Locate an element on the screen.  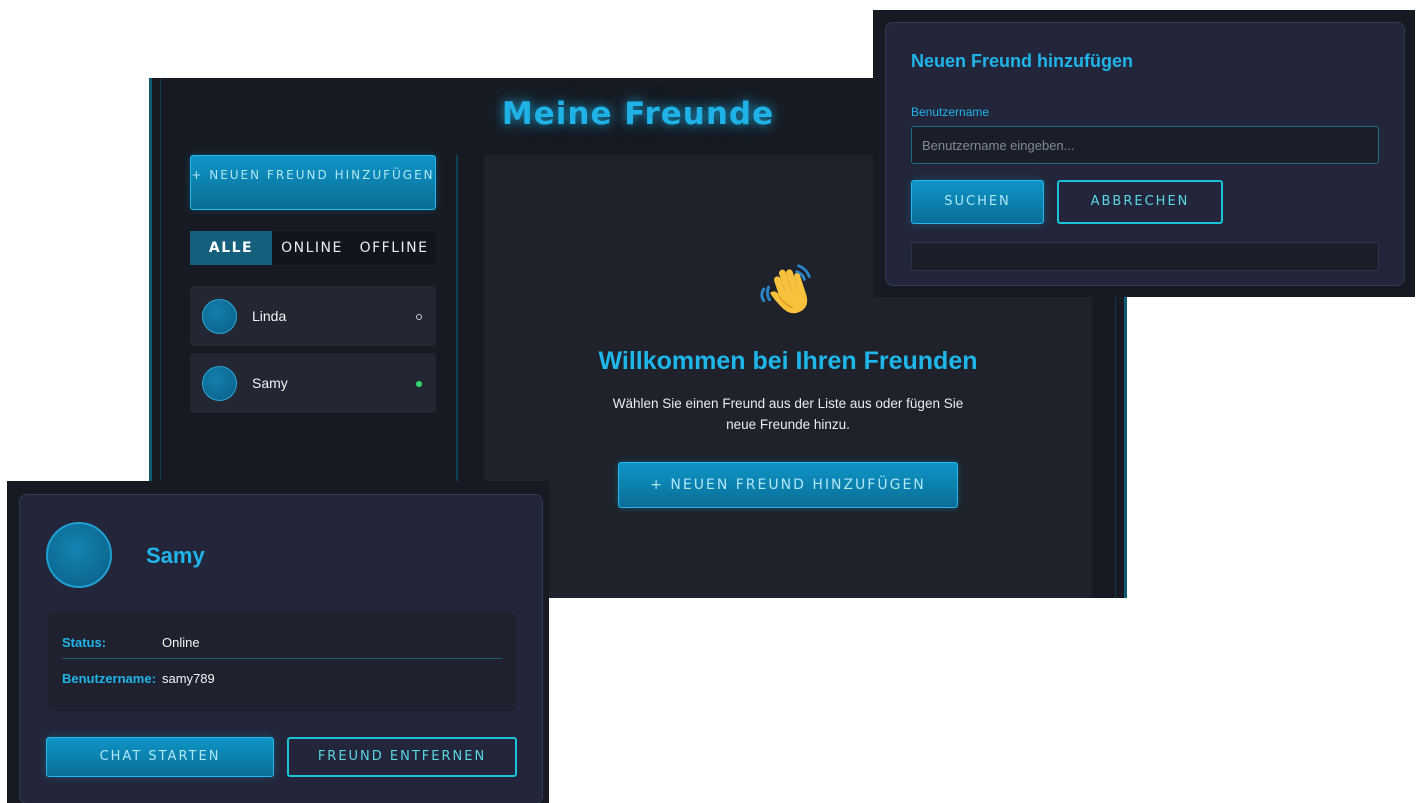
search-results-box is located at coordinates (1145, 256).